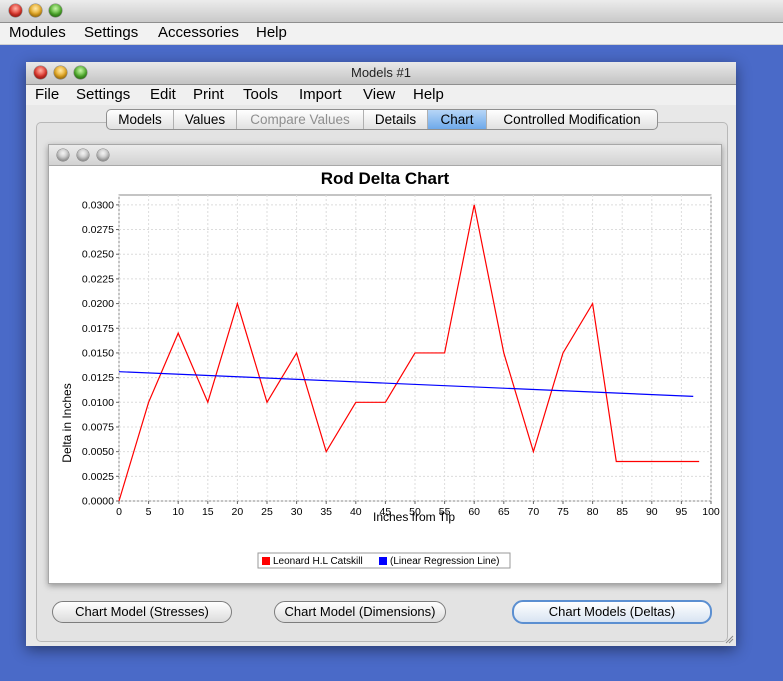  What do you see at coordinates (729, 639) in the screenshot?
I see `resize-grip-icon` at bounding box center [729, 639].